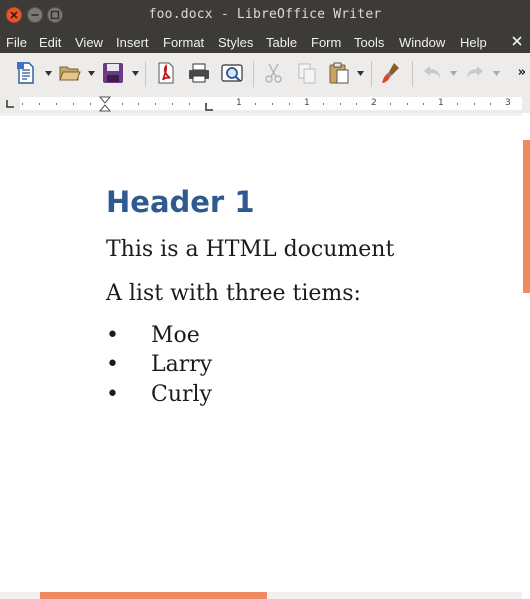  Describe the element at coordinates (209, 107) in the screenshot. I see `tab-marker-icon` at that location.